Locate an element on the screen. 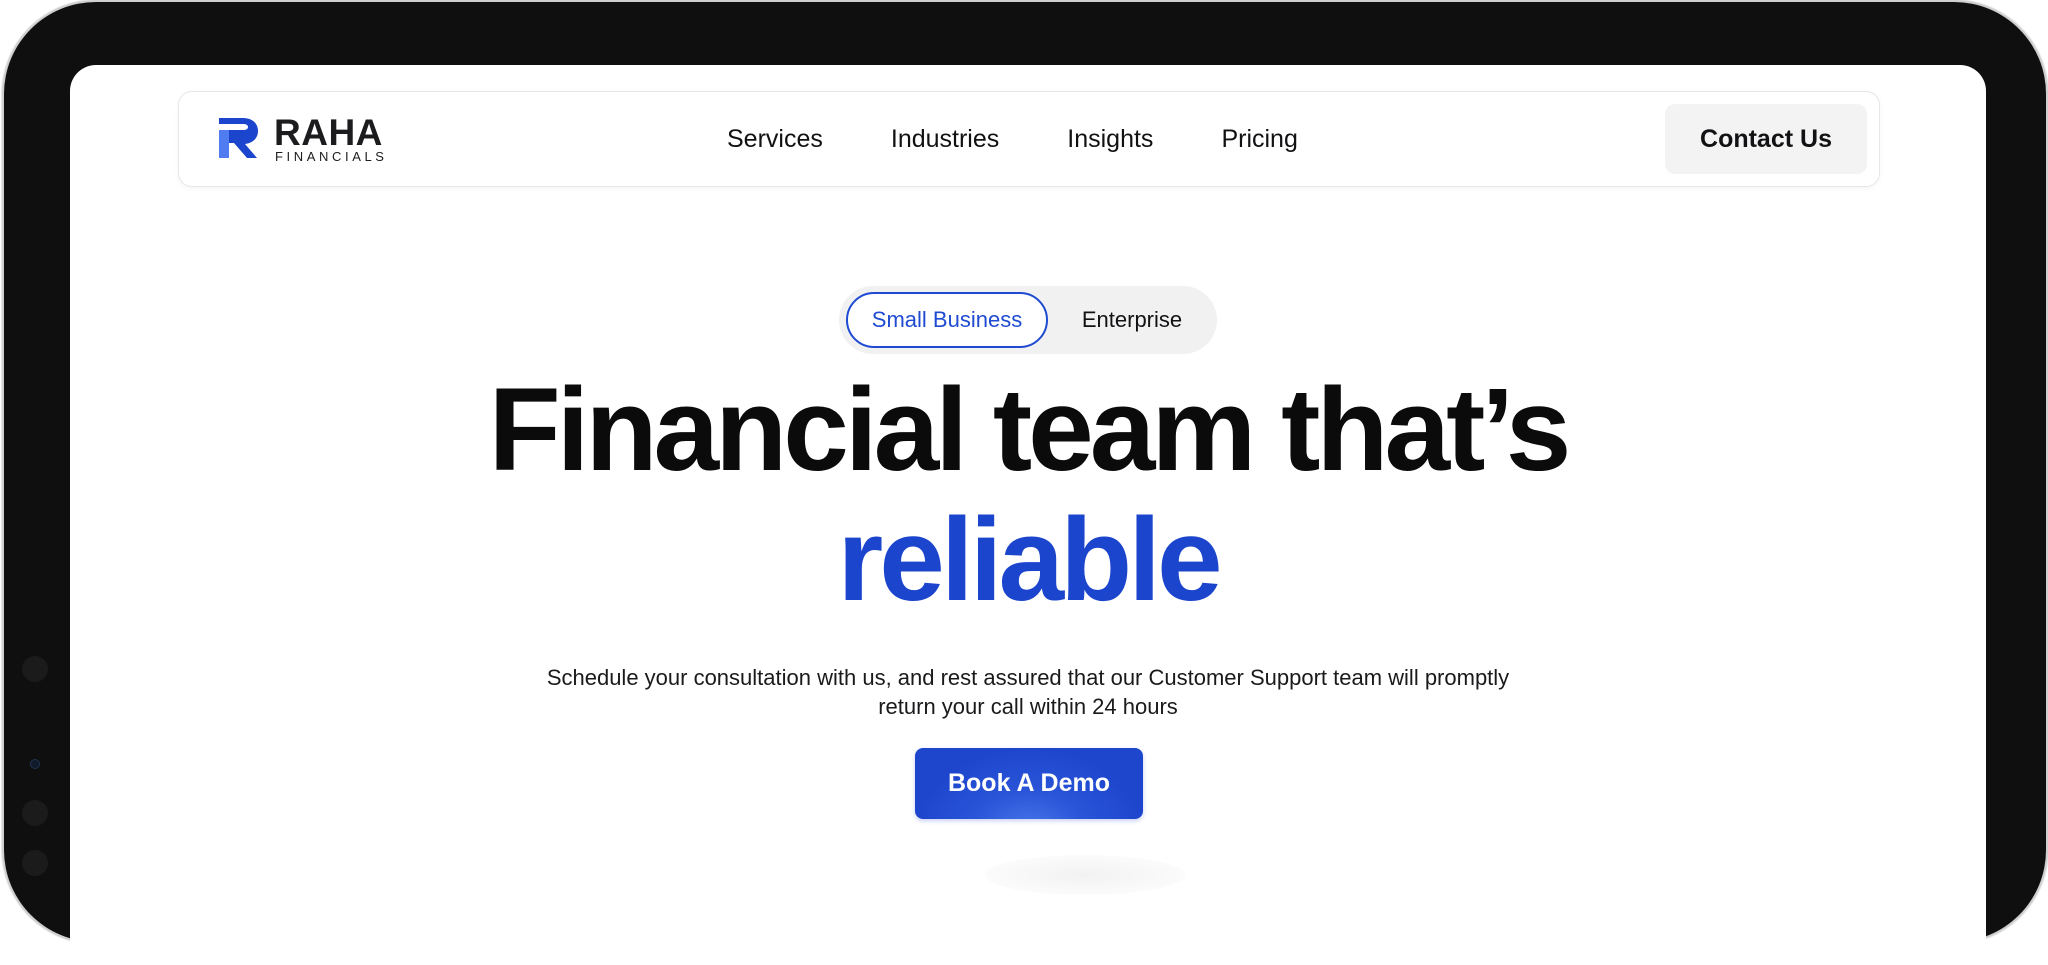 The height and width of the screenshot is (965, 2048). business-type-toggle: Small Business Enterprise is located at coordinates (1028, 320).